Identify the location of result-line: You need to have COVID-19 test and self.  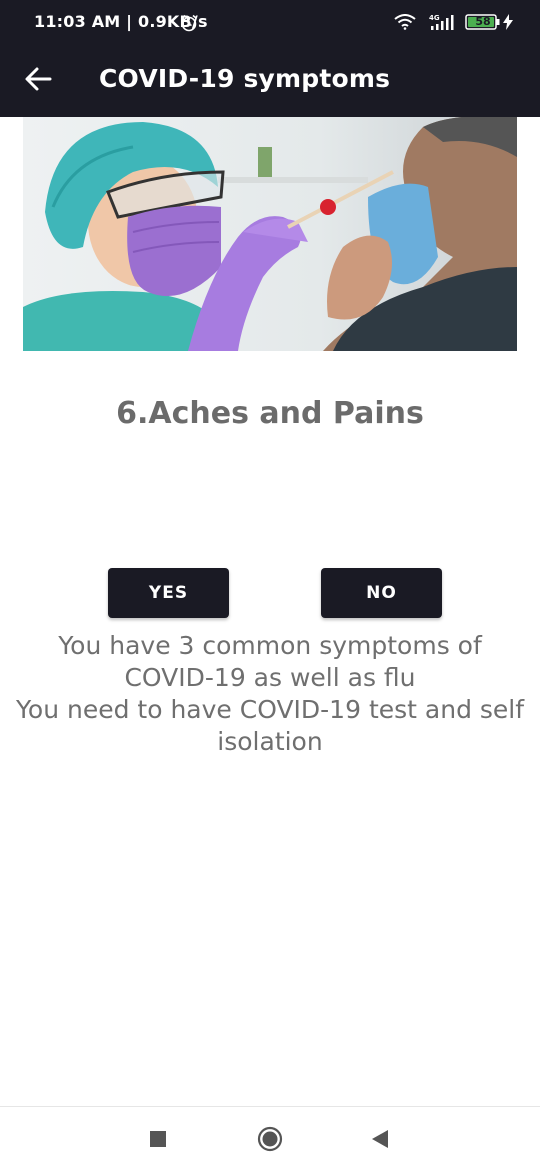
(270, 709).